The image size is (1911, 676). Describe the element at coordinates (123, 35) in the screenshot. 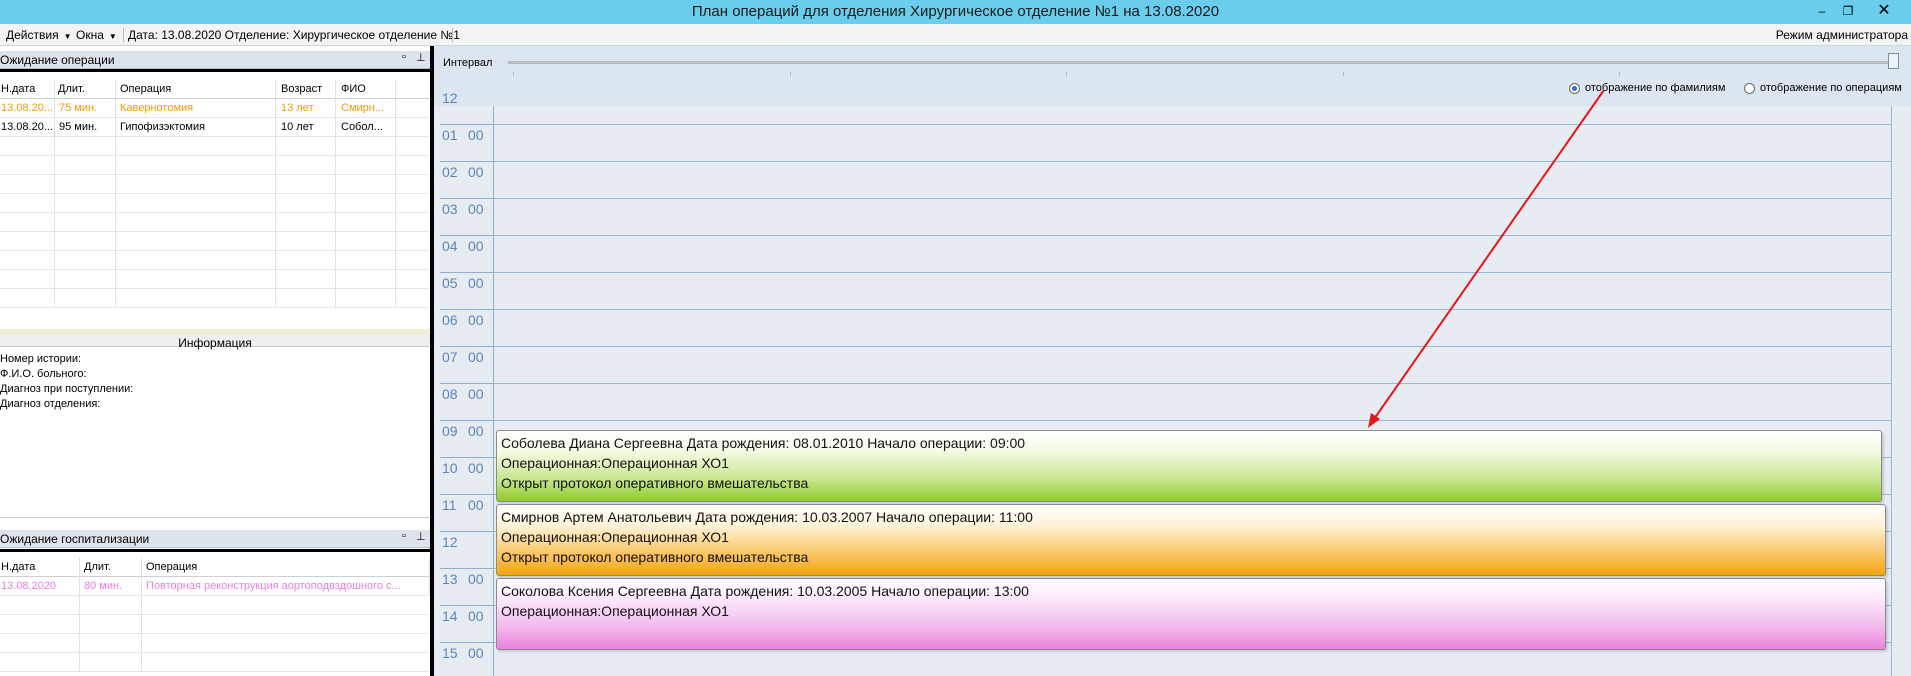

I see `menu-separator` at that location.